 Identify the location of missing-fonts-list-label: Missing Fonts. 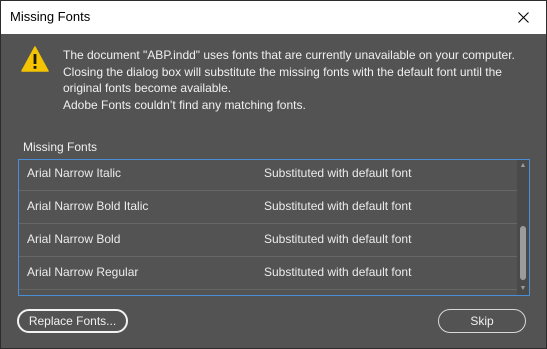
(60, 147).